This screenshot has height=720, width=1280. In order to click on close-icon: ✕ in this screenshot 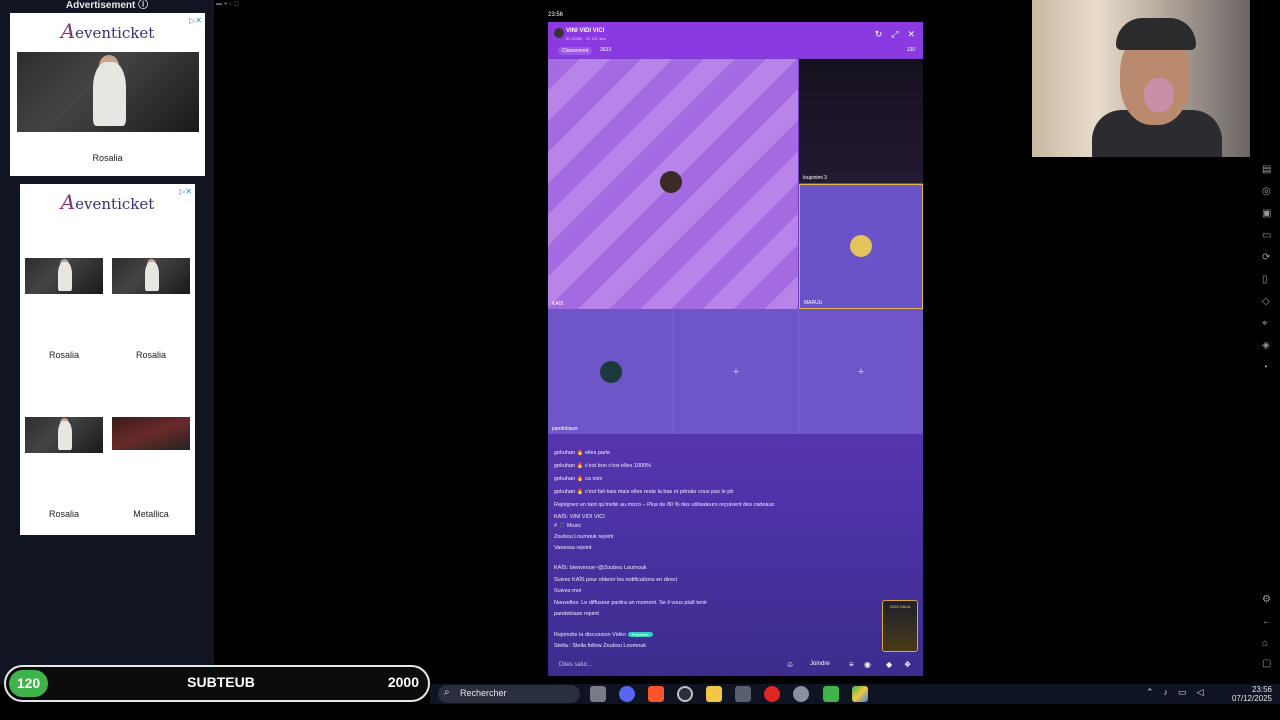, I will do `click(911, 34)`.